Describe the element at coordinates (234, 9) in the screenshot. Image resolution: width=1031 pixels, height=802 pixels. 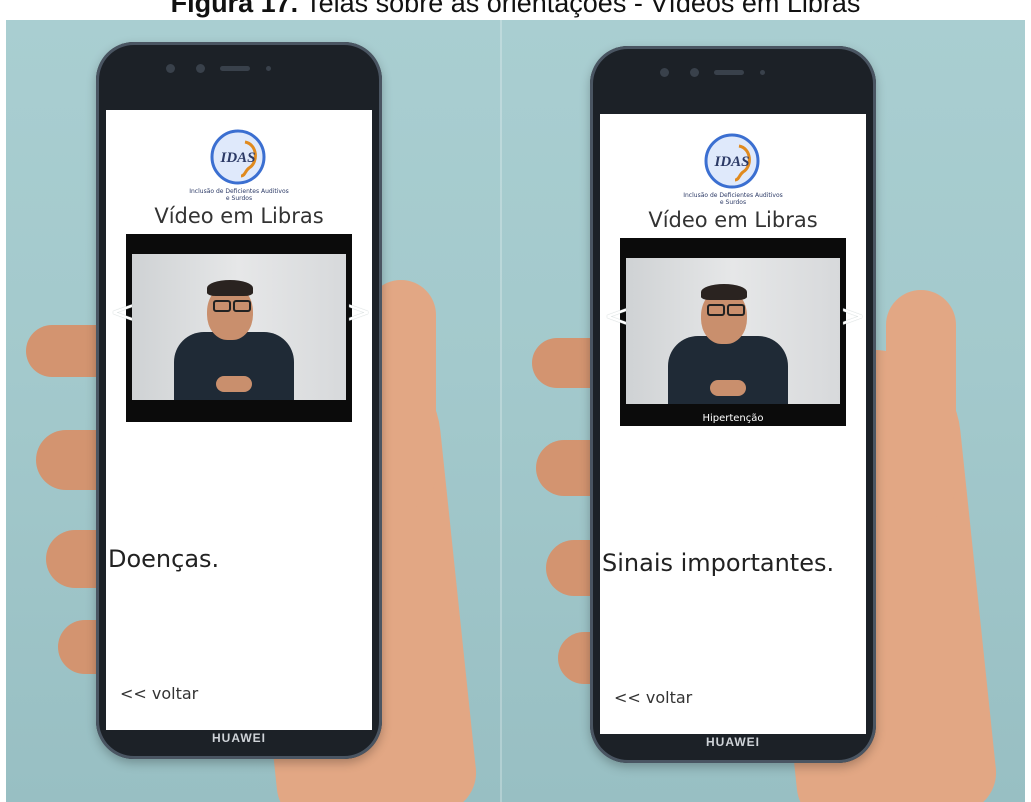
I see `figure-label: Figura 17.` at that location.